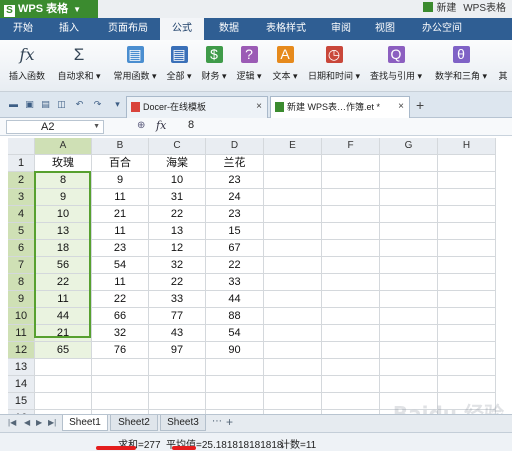  What do you see at coordinates (351, 333) in the screenshot?
I see `cell-f11` at bounding box center [351, 333].